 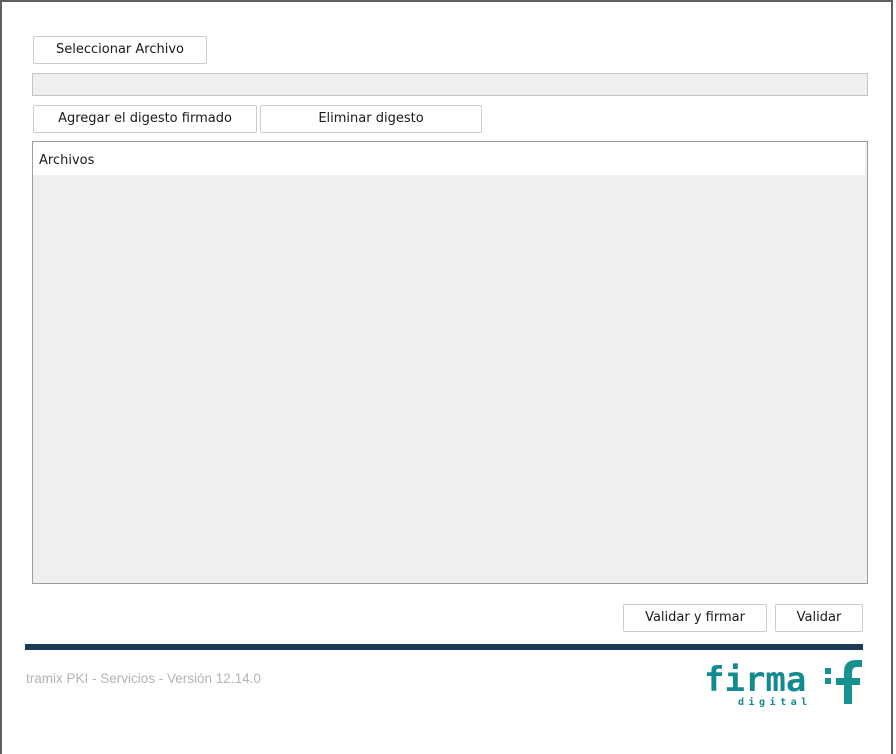 I want to click on logo-word: firma, so click(x=755, y=680).